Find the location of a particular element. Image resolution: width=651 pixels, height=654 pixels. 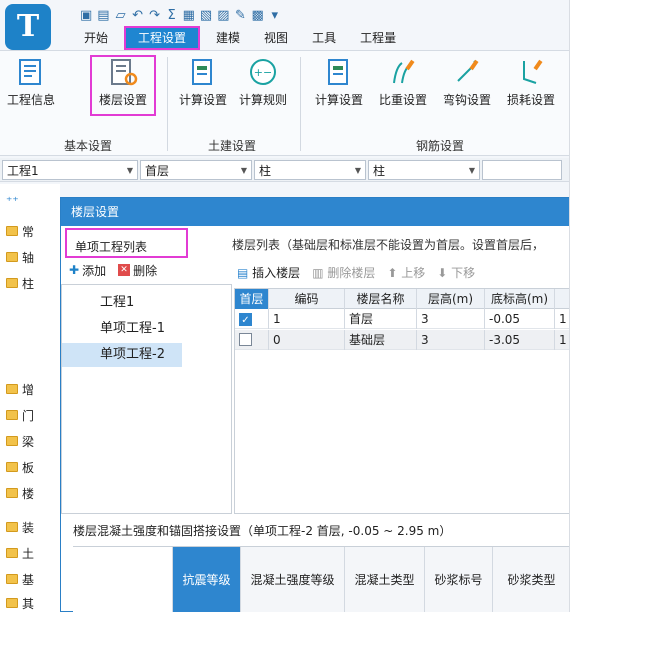

hook-settings-button: 弯钩设置 is located at coordinates (467, 82).